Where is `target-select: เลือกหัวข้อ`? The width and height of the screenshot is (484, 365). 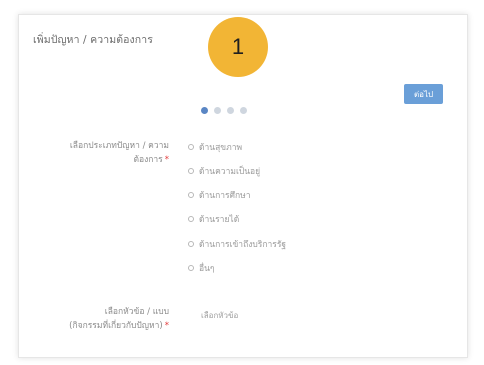
target-select: เลือกหัวข้อ is located at coordinates (219, 315).